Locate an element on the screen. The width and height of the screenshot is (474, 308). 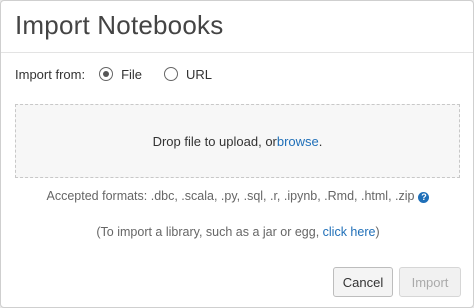
dialog-title: Import Notebooks is located at coordinates (119, 25).